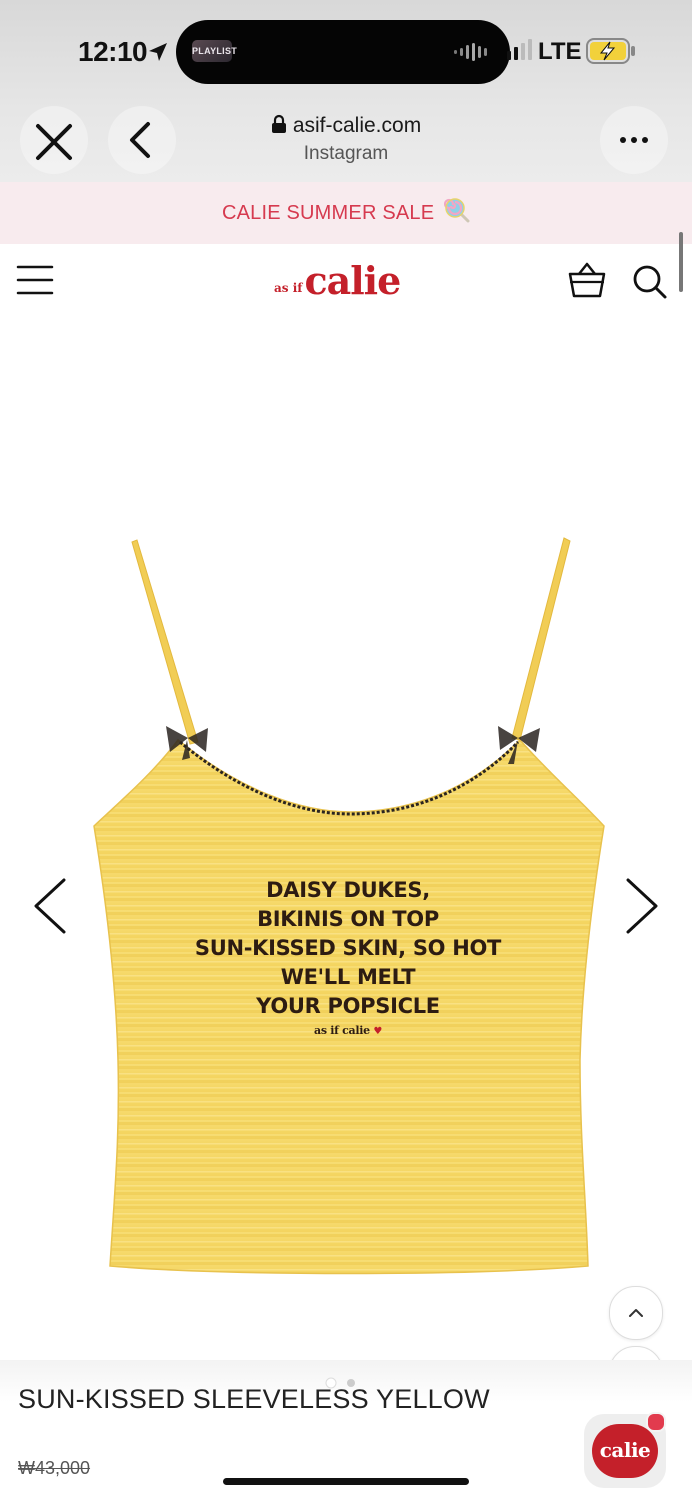  What do you see at coordinates (35, 280) in the screenshot?
I see `hamburger-menu-icon` at bounding box center [35, 280].